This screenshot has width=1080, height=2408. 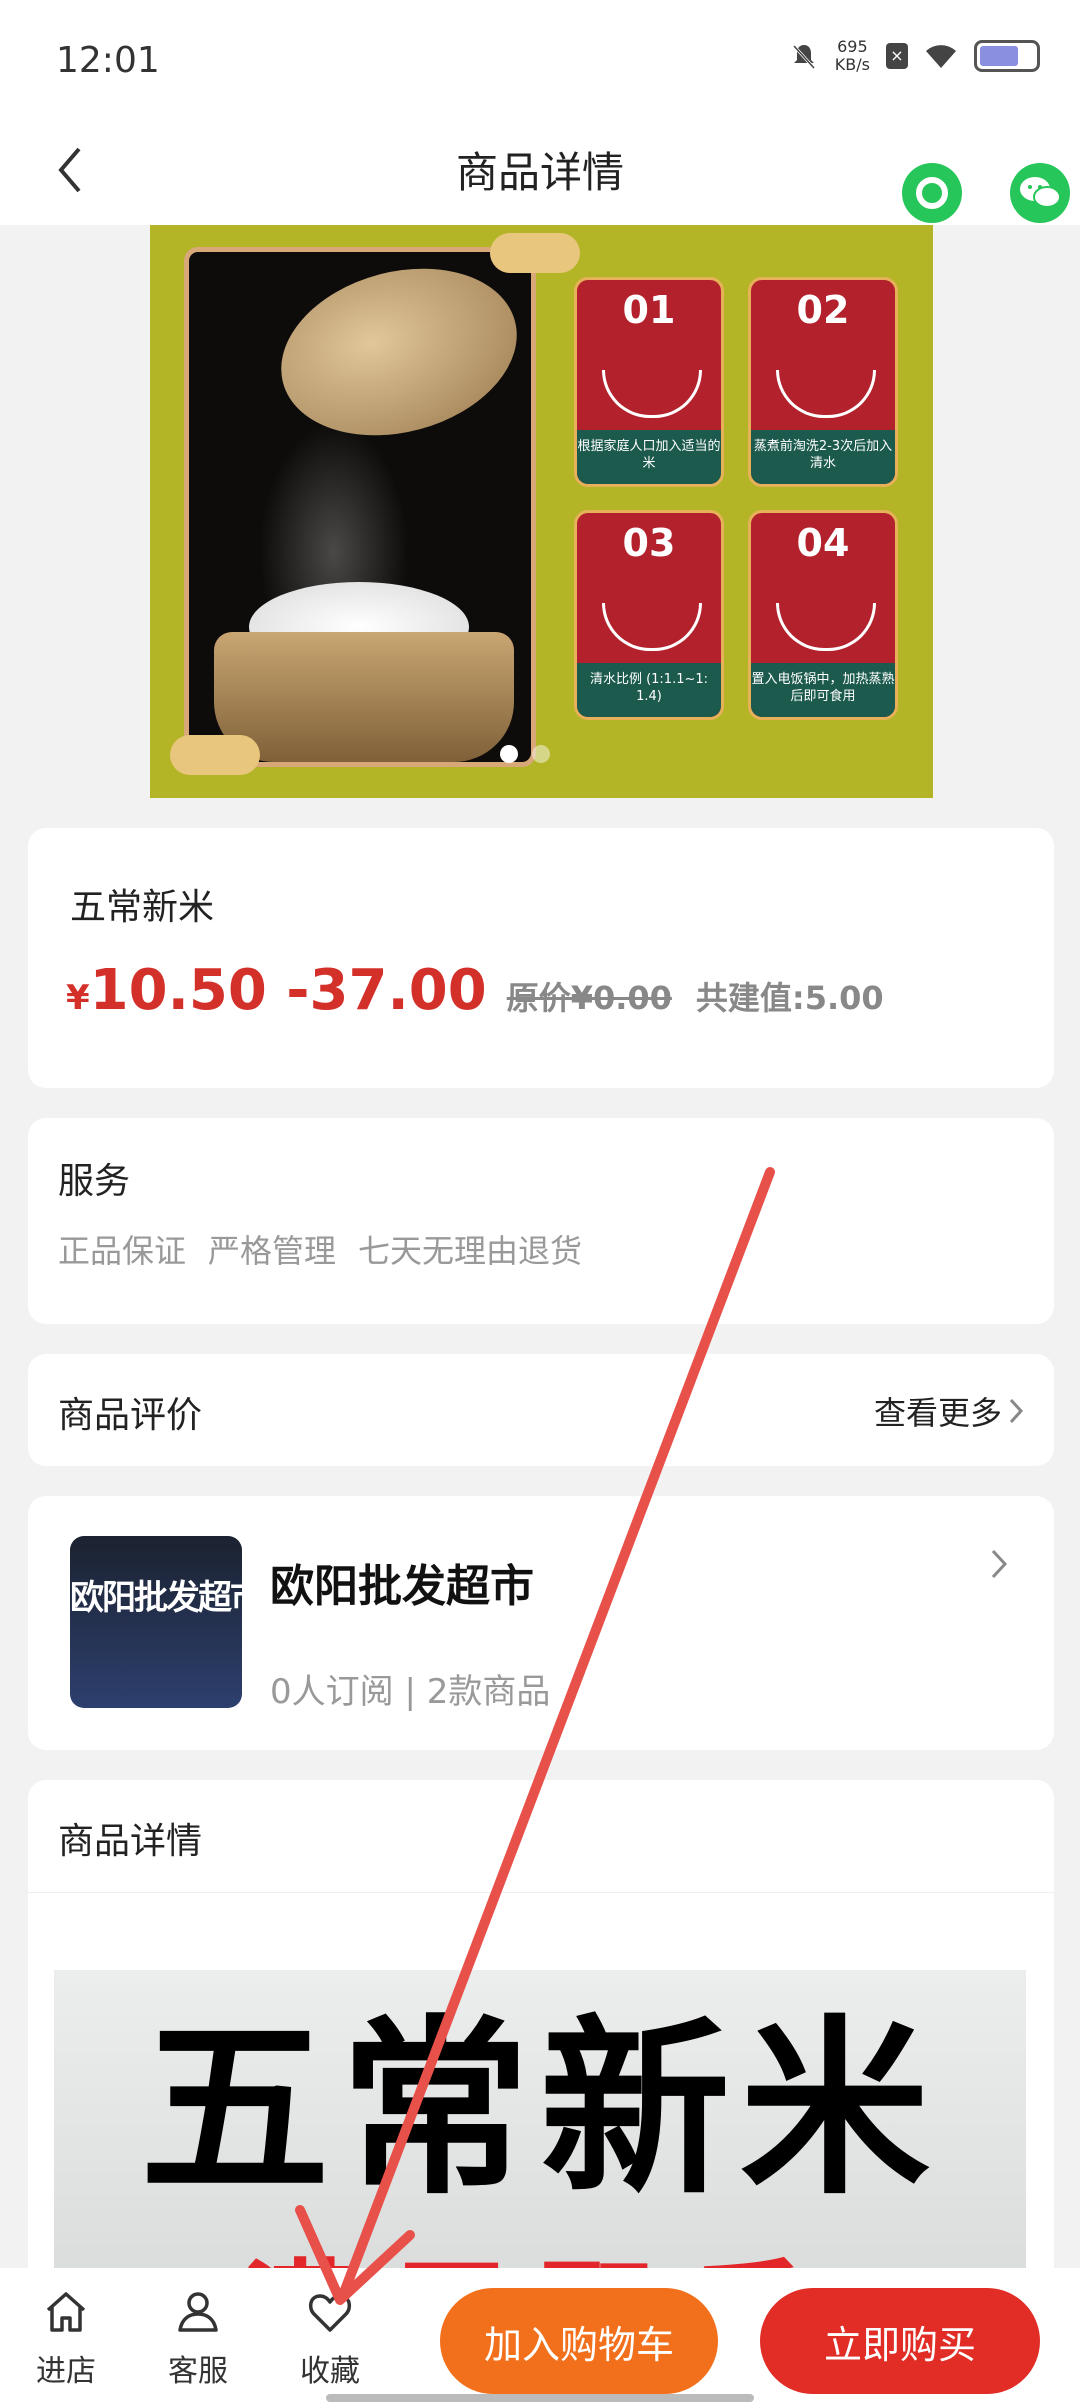 What do you see at coordinates (540, 62) in the screenshot?
I see `status-bar: 12:01 695 KB/s ×` at bounding box center [540, 62].